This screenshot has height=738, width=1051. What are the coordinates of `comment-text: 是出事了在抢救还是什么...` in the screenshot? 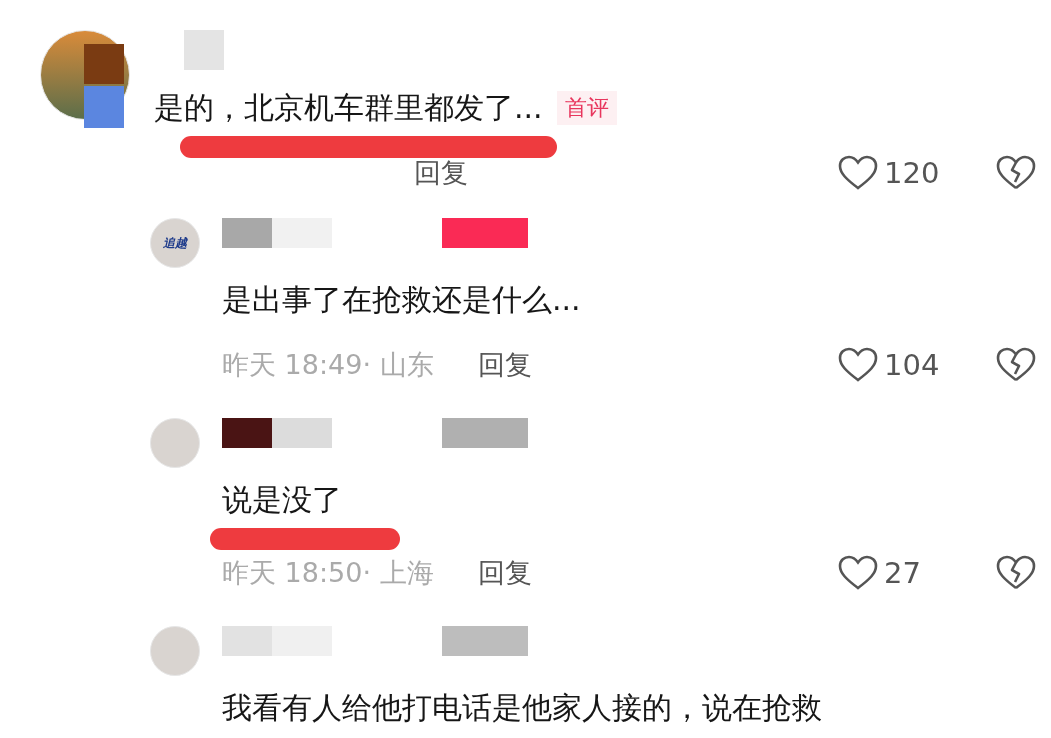 It's located at (401, 300).